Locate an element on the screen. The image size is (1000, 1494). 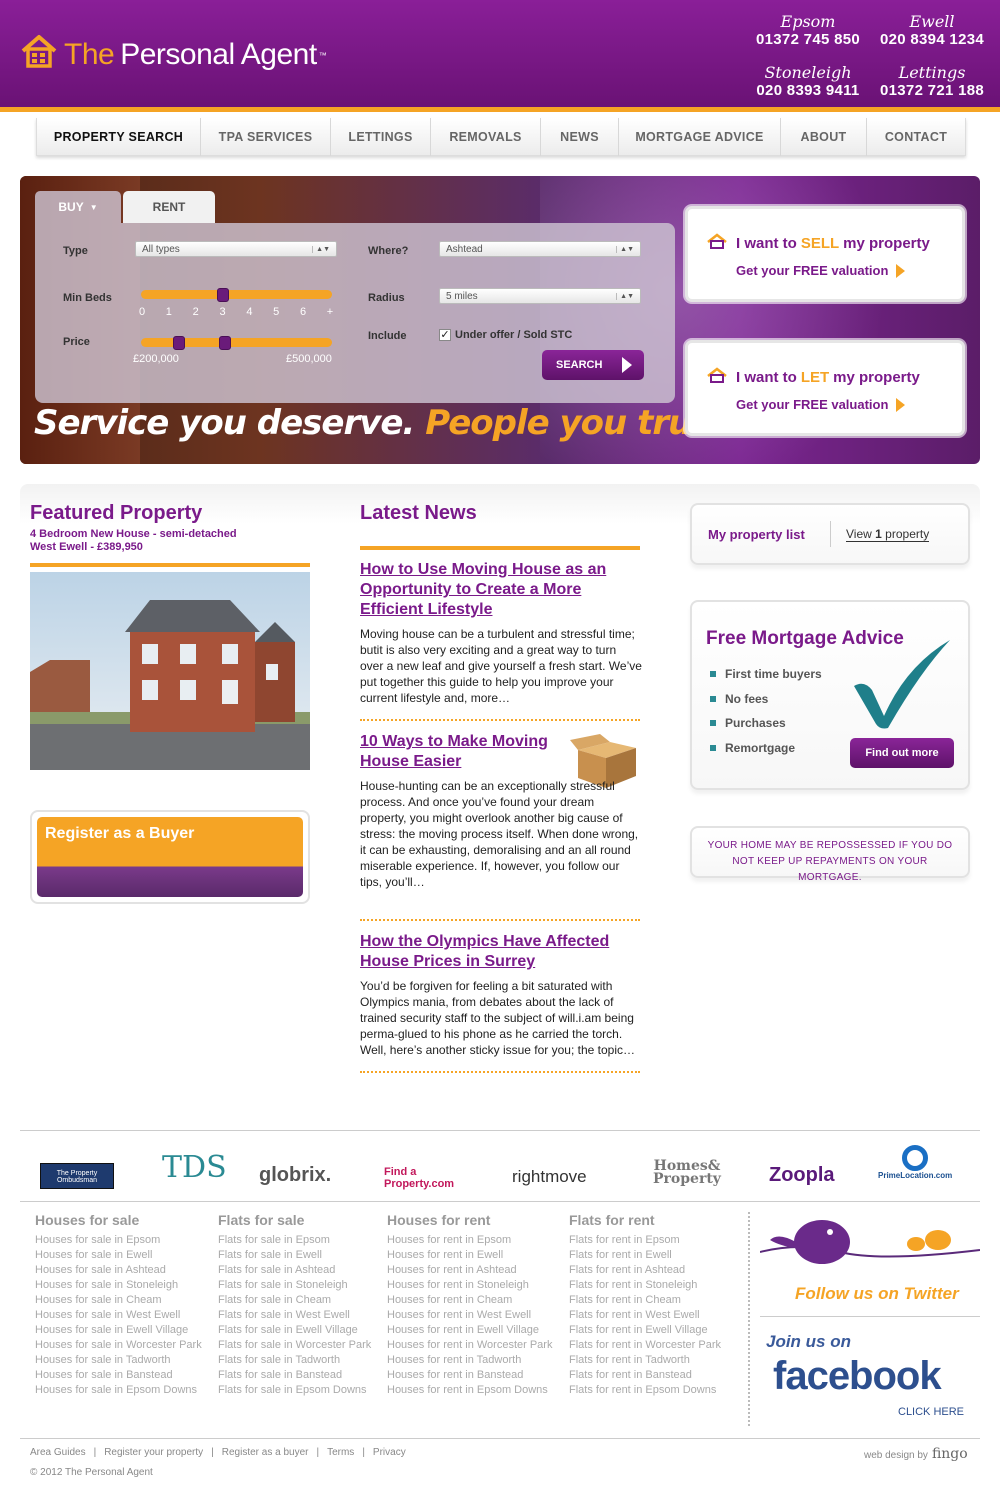
nav-about: ABOUT is located at coordinates (824, 137).